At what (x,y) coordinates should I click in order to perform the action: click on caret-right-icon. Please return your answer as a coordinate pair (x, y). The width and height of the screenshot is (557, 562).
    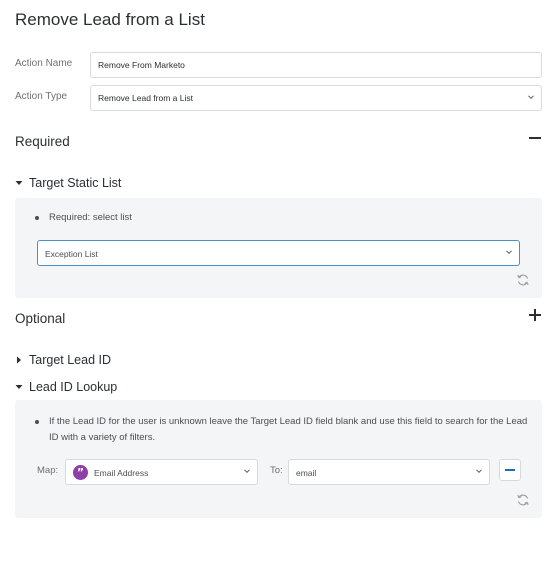
    Looking at the image, I should click on (20, 360).